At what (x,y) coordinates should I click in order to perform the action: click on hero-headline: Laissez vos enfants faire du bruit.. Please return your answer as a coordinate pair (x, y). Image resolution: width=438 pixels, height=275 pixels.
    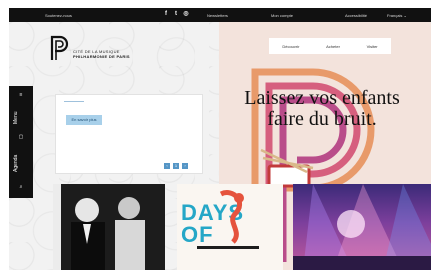
    Looking at the image, I should click on (319, 109).